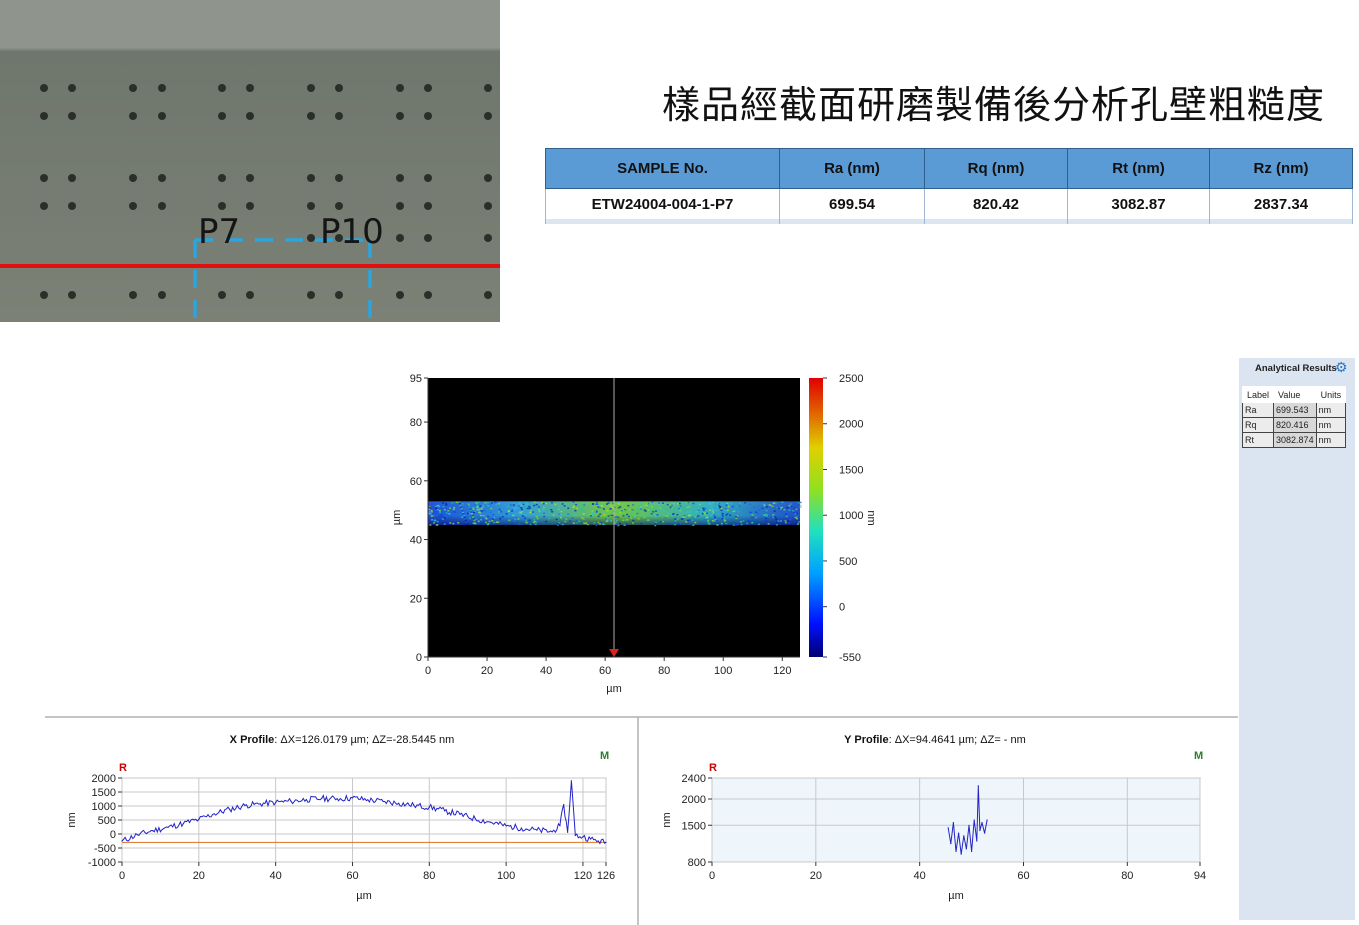 Image resolution: width=1359 pixels, height=925 pixels. What do you see at coordinates (1258, 425) in the screenshot?
I see `panel-cell-label: Rq` at bounding box center [1258, 425].